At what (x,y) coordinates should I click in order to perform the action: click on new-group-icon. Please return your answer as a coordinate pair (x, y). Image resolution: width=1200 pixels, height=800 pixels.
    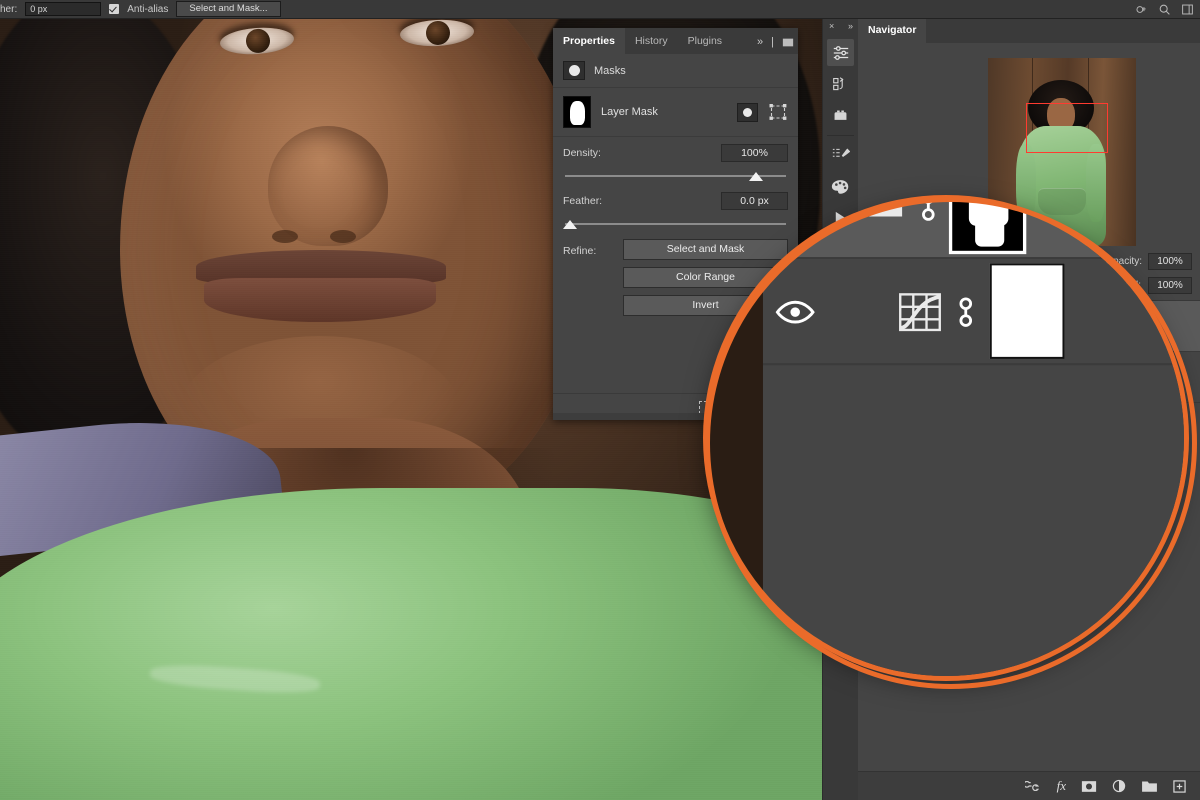
    Looking at the image, I should click on (1149, 786).